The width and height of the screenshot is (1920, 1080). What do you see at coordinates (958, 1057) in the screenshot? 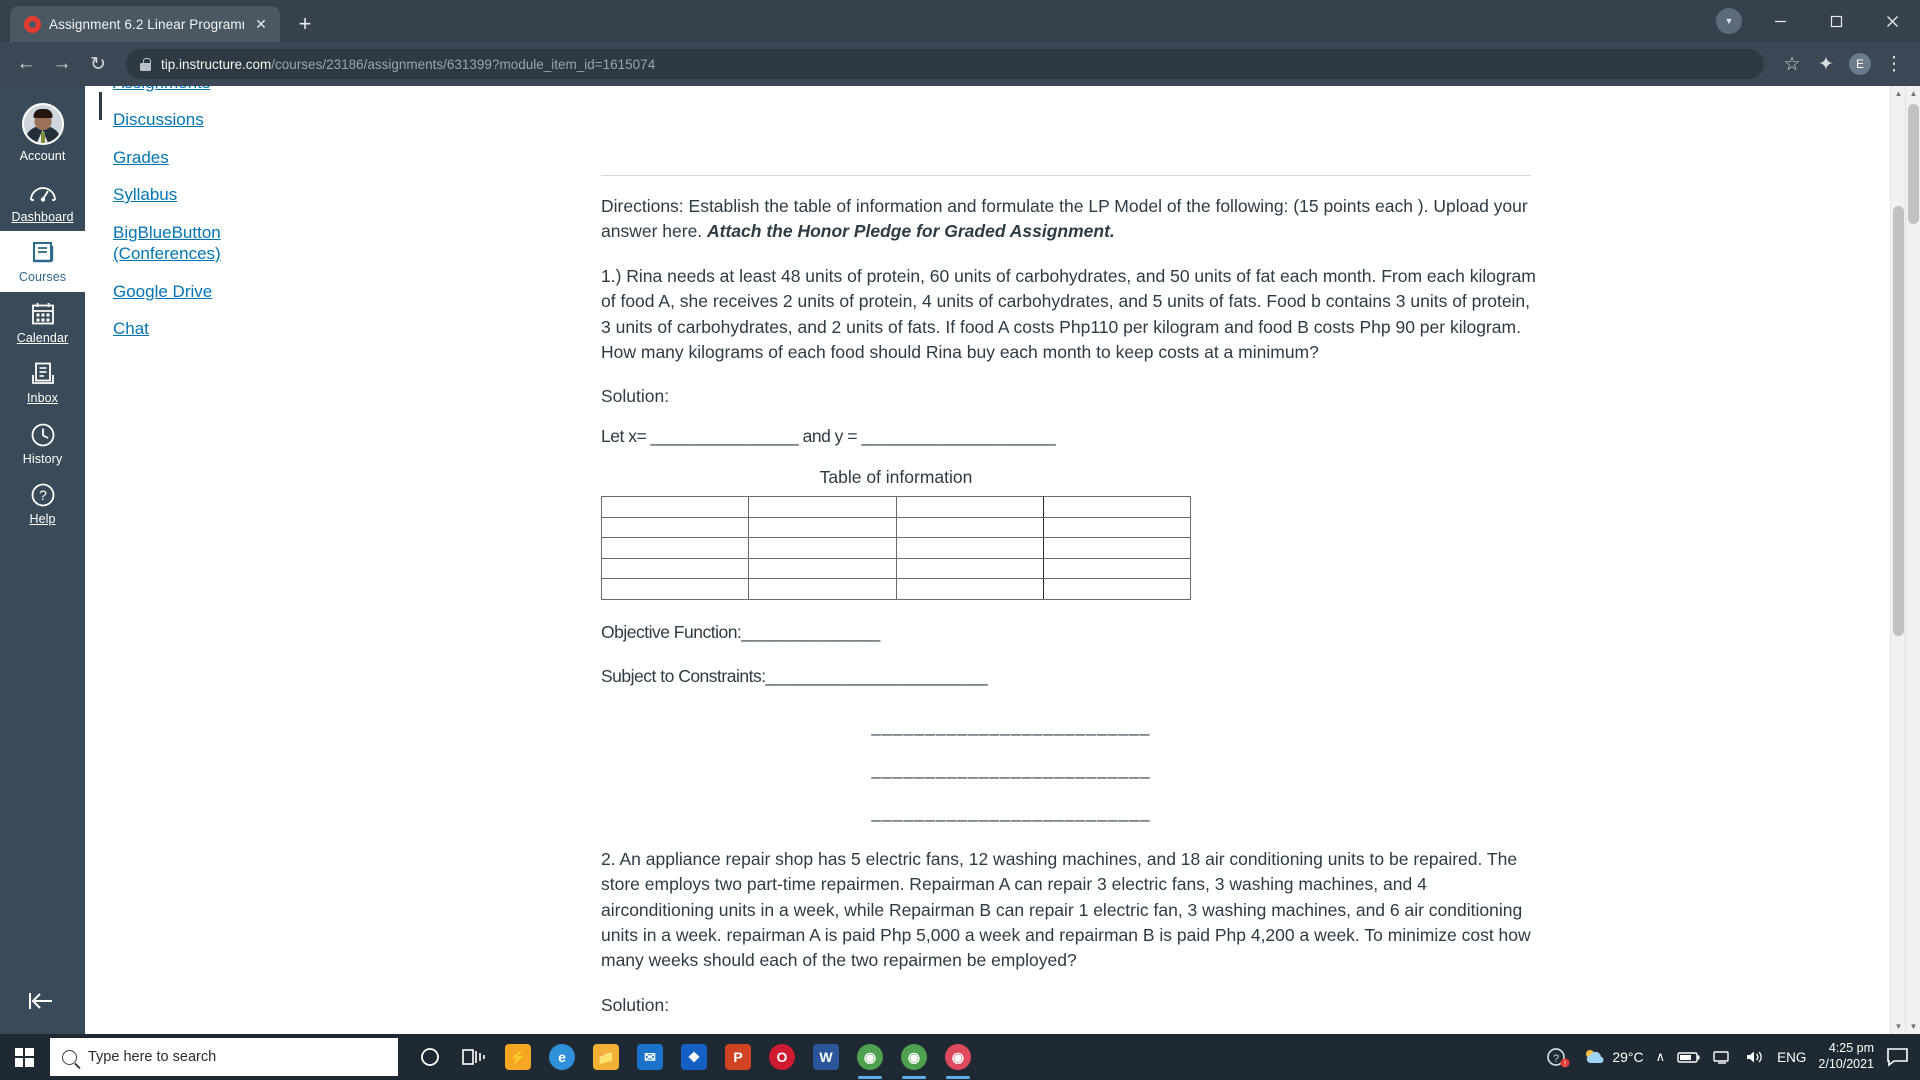
I see `chrome-beta-icon: ◉` at bounding box center [958, 1057].